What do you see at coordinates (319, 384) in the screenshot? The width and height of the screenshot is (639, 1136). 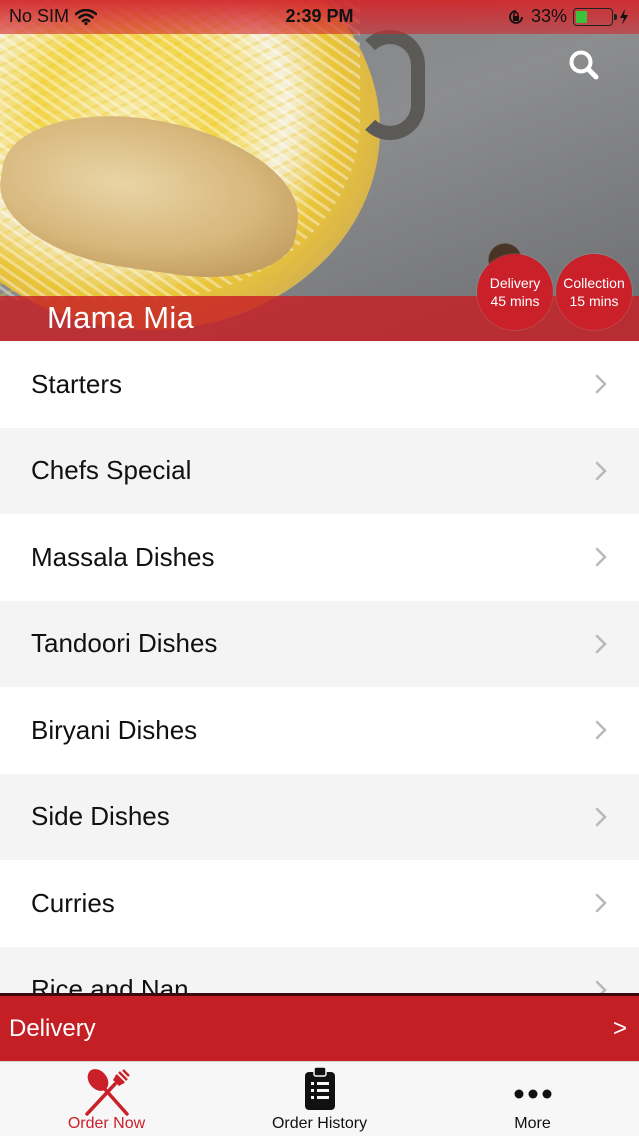 I see `menu-category-row: Starters` at bounding box center [319, 384].